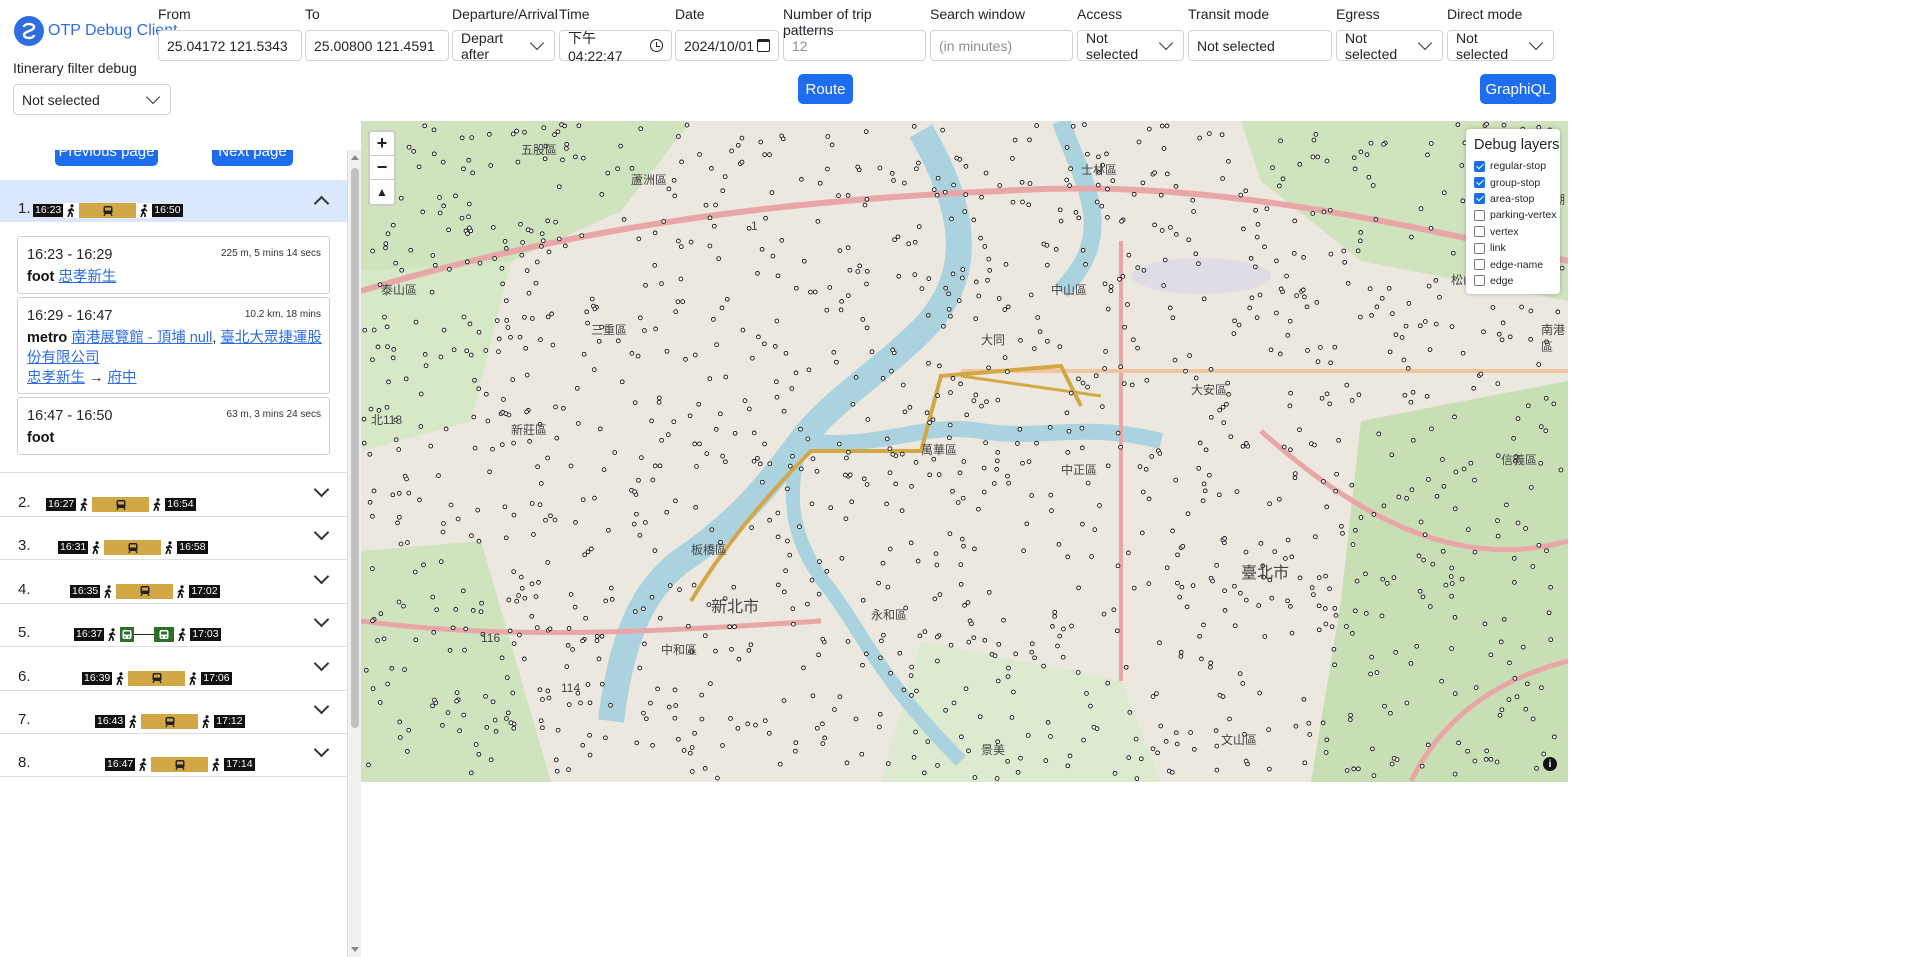 This screenshot has width=1919, height=957. Describe the element at coordinates (96, 31) in the screenshot. I see `app-logo: OTP Debug Client` at that location.